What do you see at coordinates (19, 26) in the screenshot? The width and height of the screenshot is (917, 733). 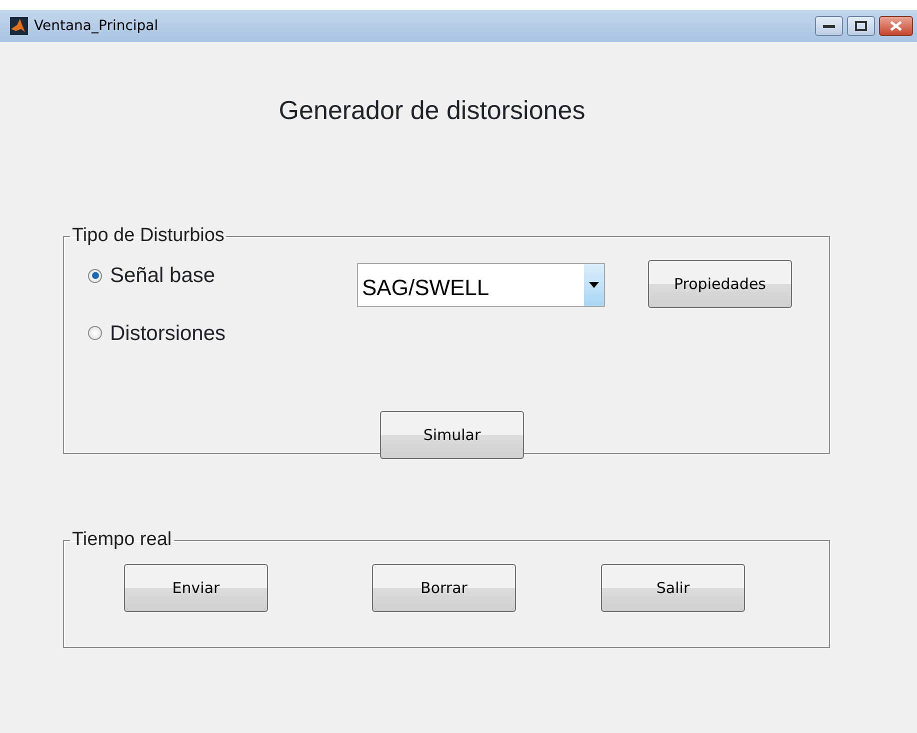 I see `app-logo-icon` at bounding box center [19, 26].